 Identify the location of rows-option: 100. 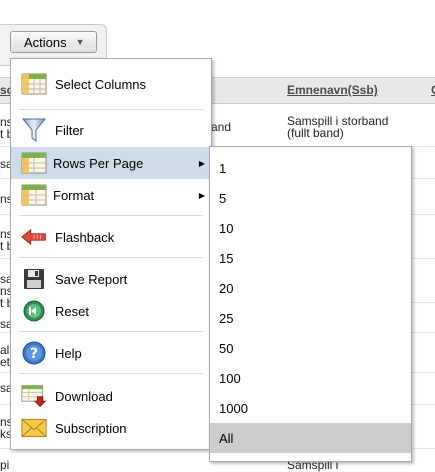
(310, 378).